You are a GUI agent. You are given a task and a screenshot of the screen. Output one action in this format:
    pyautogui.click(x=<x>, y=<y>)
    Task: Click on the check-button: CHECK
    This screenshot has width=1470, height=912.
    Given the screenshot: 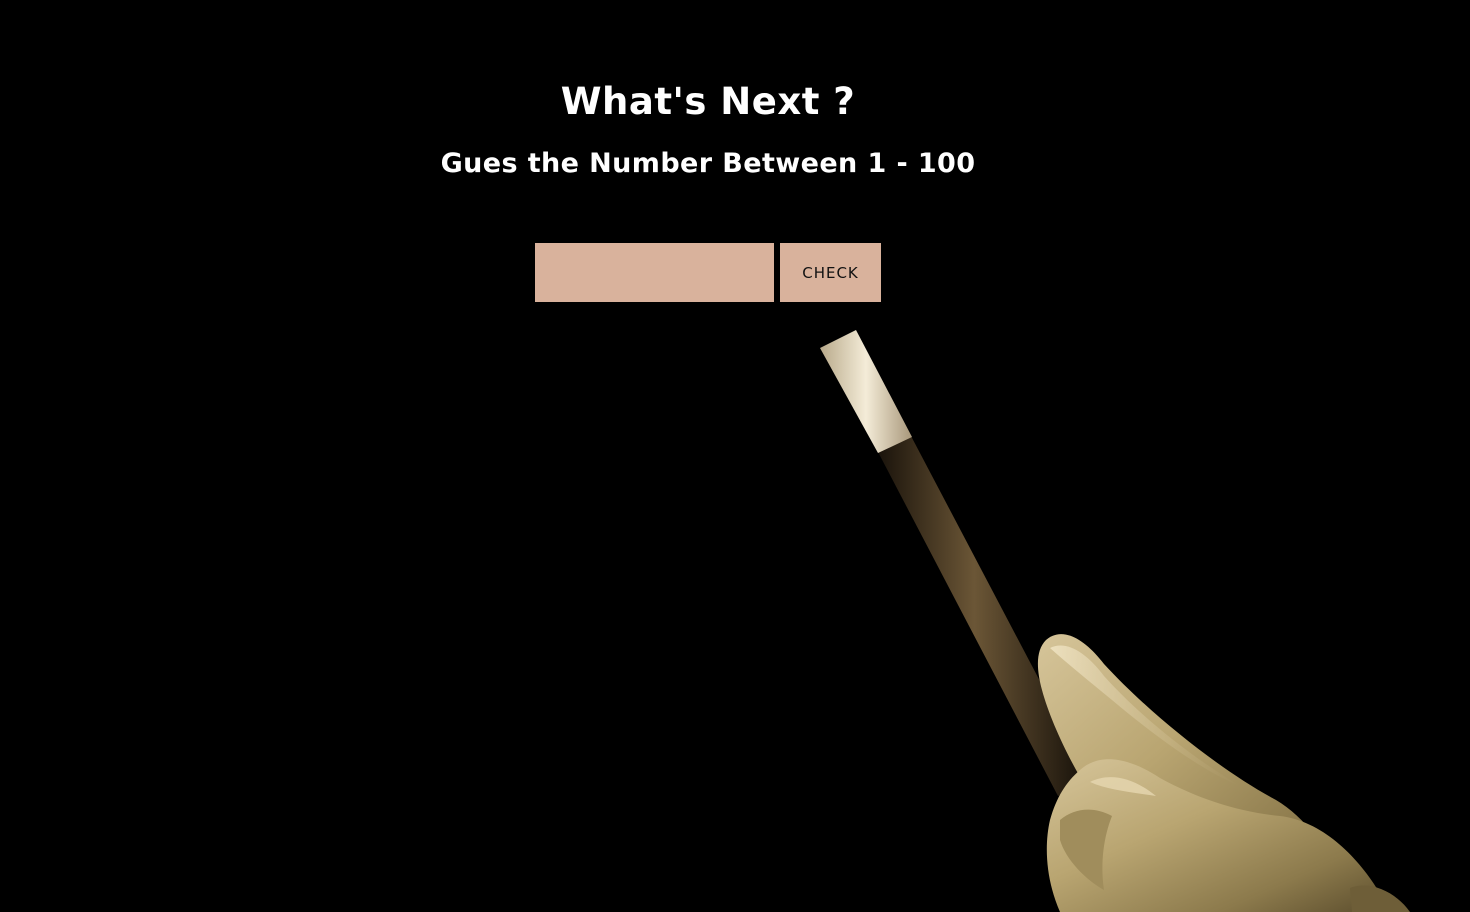 What is the action you would take?
    pyautogui.click(x=830, y=272)
    